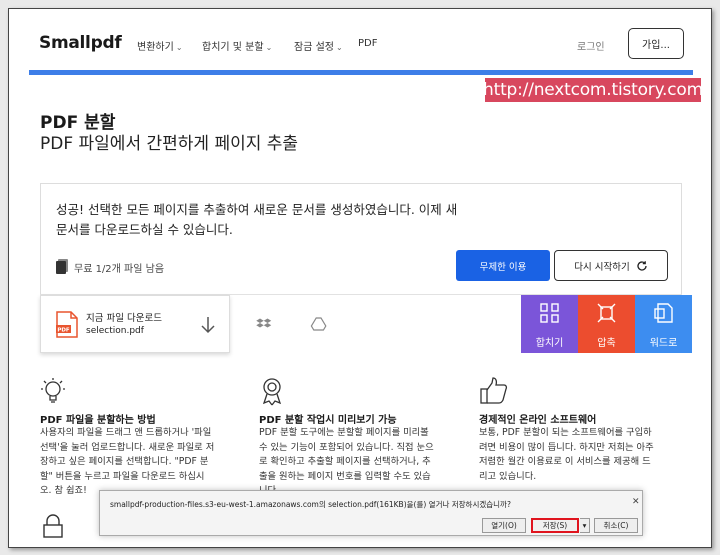 This screenshot has width=720, height=555. What do you see at coordinates (549, 343) in the screenshot?
I see `tool-label: 합치기` at bounding box center [549, 343].